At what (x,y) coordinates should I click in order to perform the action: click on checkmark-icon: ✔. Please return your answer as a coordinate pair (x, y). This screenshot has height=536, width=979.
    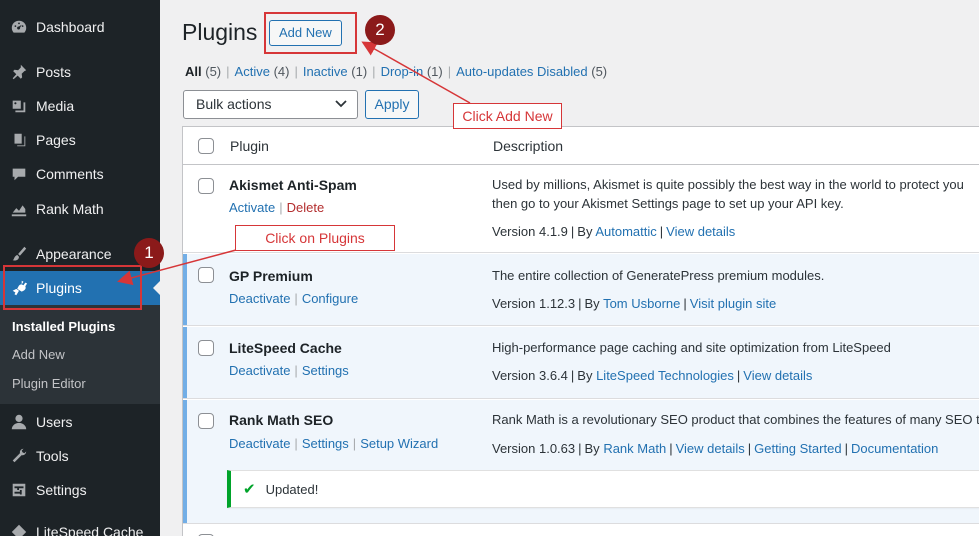
    Looking at the image, I should click on (249, 489).